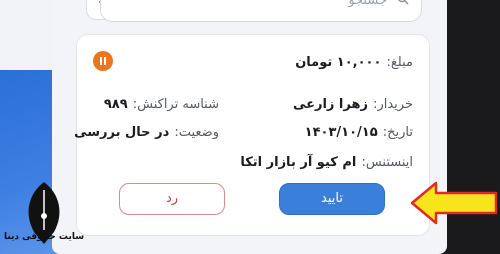  I want to click on amount-label: مبلغ:, so click(400, 62).